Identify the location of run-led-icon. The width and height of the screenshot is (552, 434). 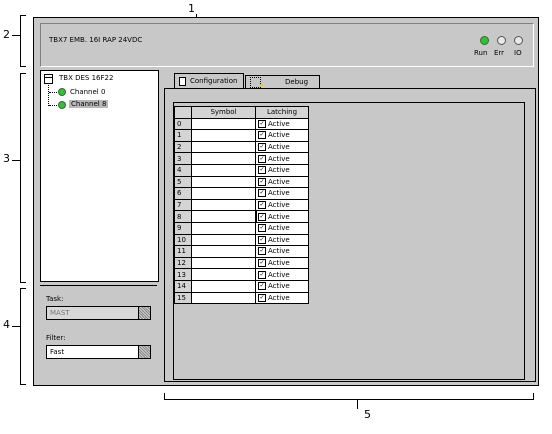
(484, 40).